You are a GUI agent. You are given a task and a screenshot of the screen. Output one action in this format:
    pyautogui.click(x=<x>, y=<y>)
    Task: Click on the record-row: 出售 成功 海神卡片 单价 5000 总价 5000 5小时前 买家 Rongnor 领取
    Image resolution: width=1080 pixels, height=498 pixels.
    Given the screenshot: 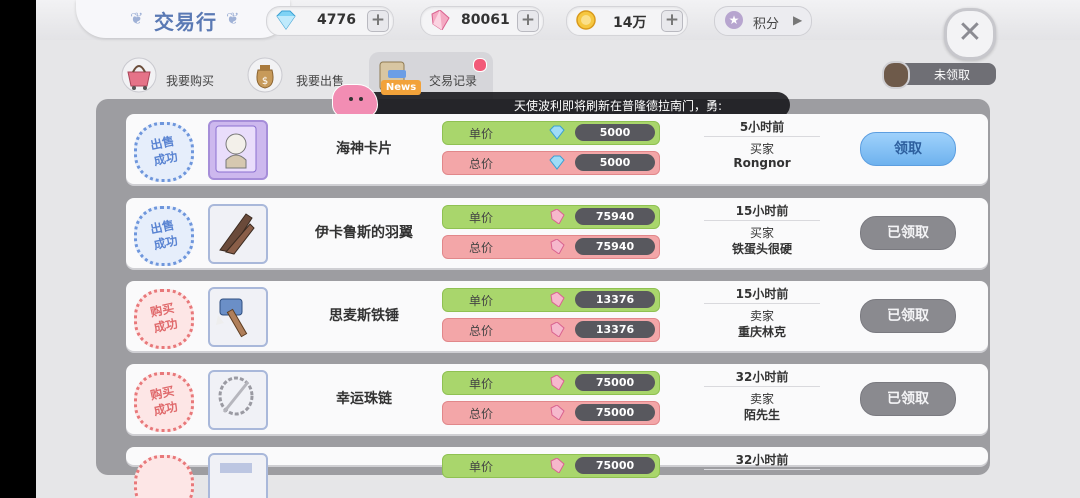 What is the action you would take?
    pyautogui.click(x=557, y=149)
    